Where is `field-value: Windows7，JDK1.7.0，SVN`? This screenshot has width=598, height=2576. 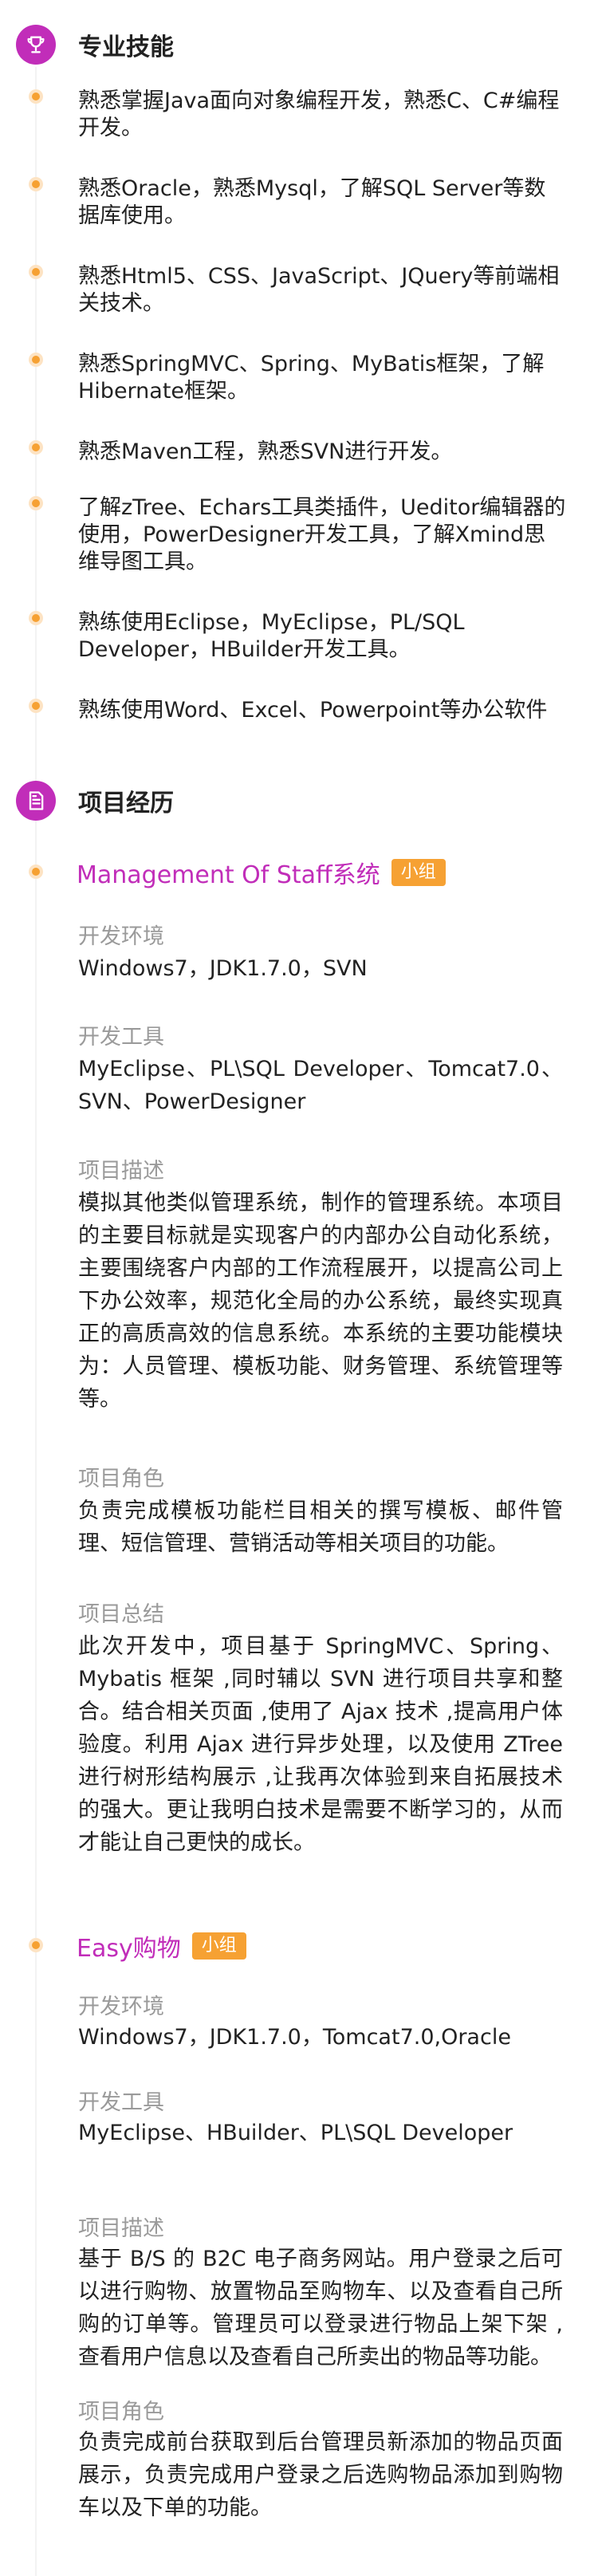
field-value: Windows7，JDK1.7.0，SVN is located at coordinates (223, 968).